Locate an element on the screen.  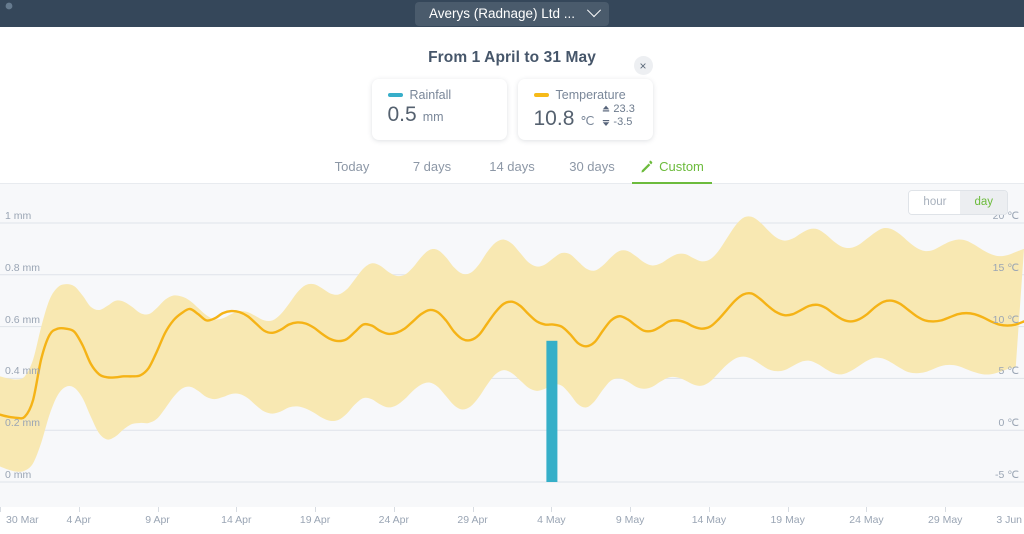
tab-today: Today is located at coordinates (352, 169).